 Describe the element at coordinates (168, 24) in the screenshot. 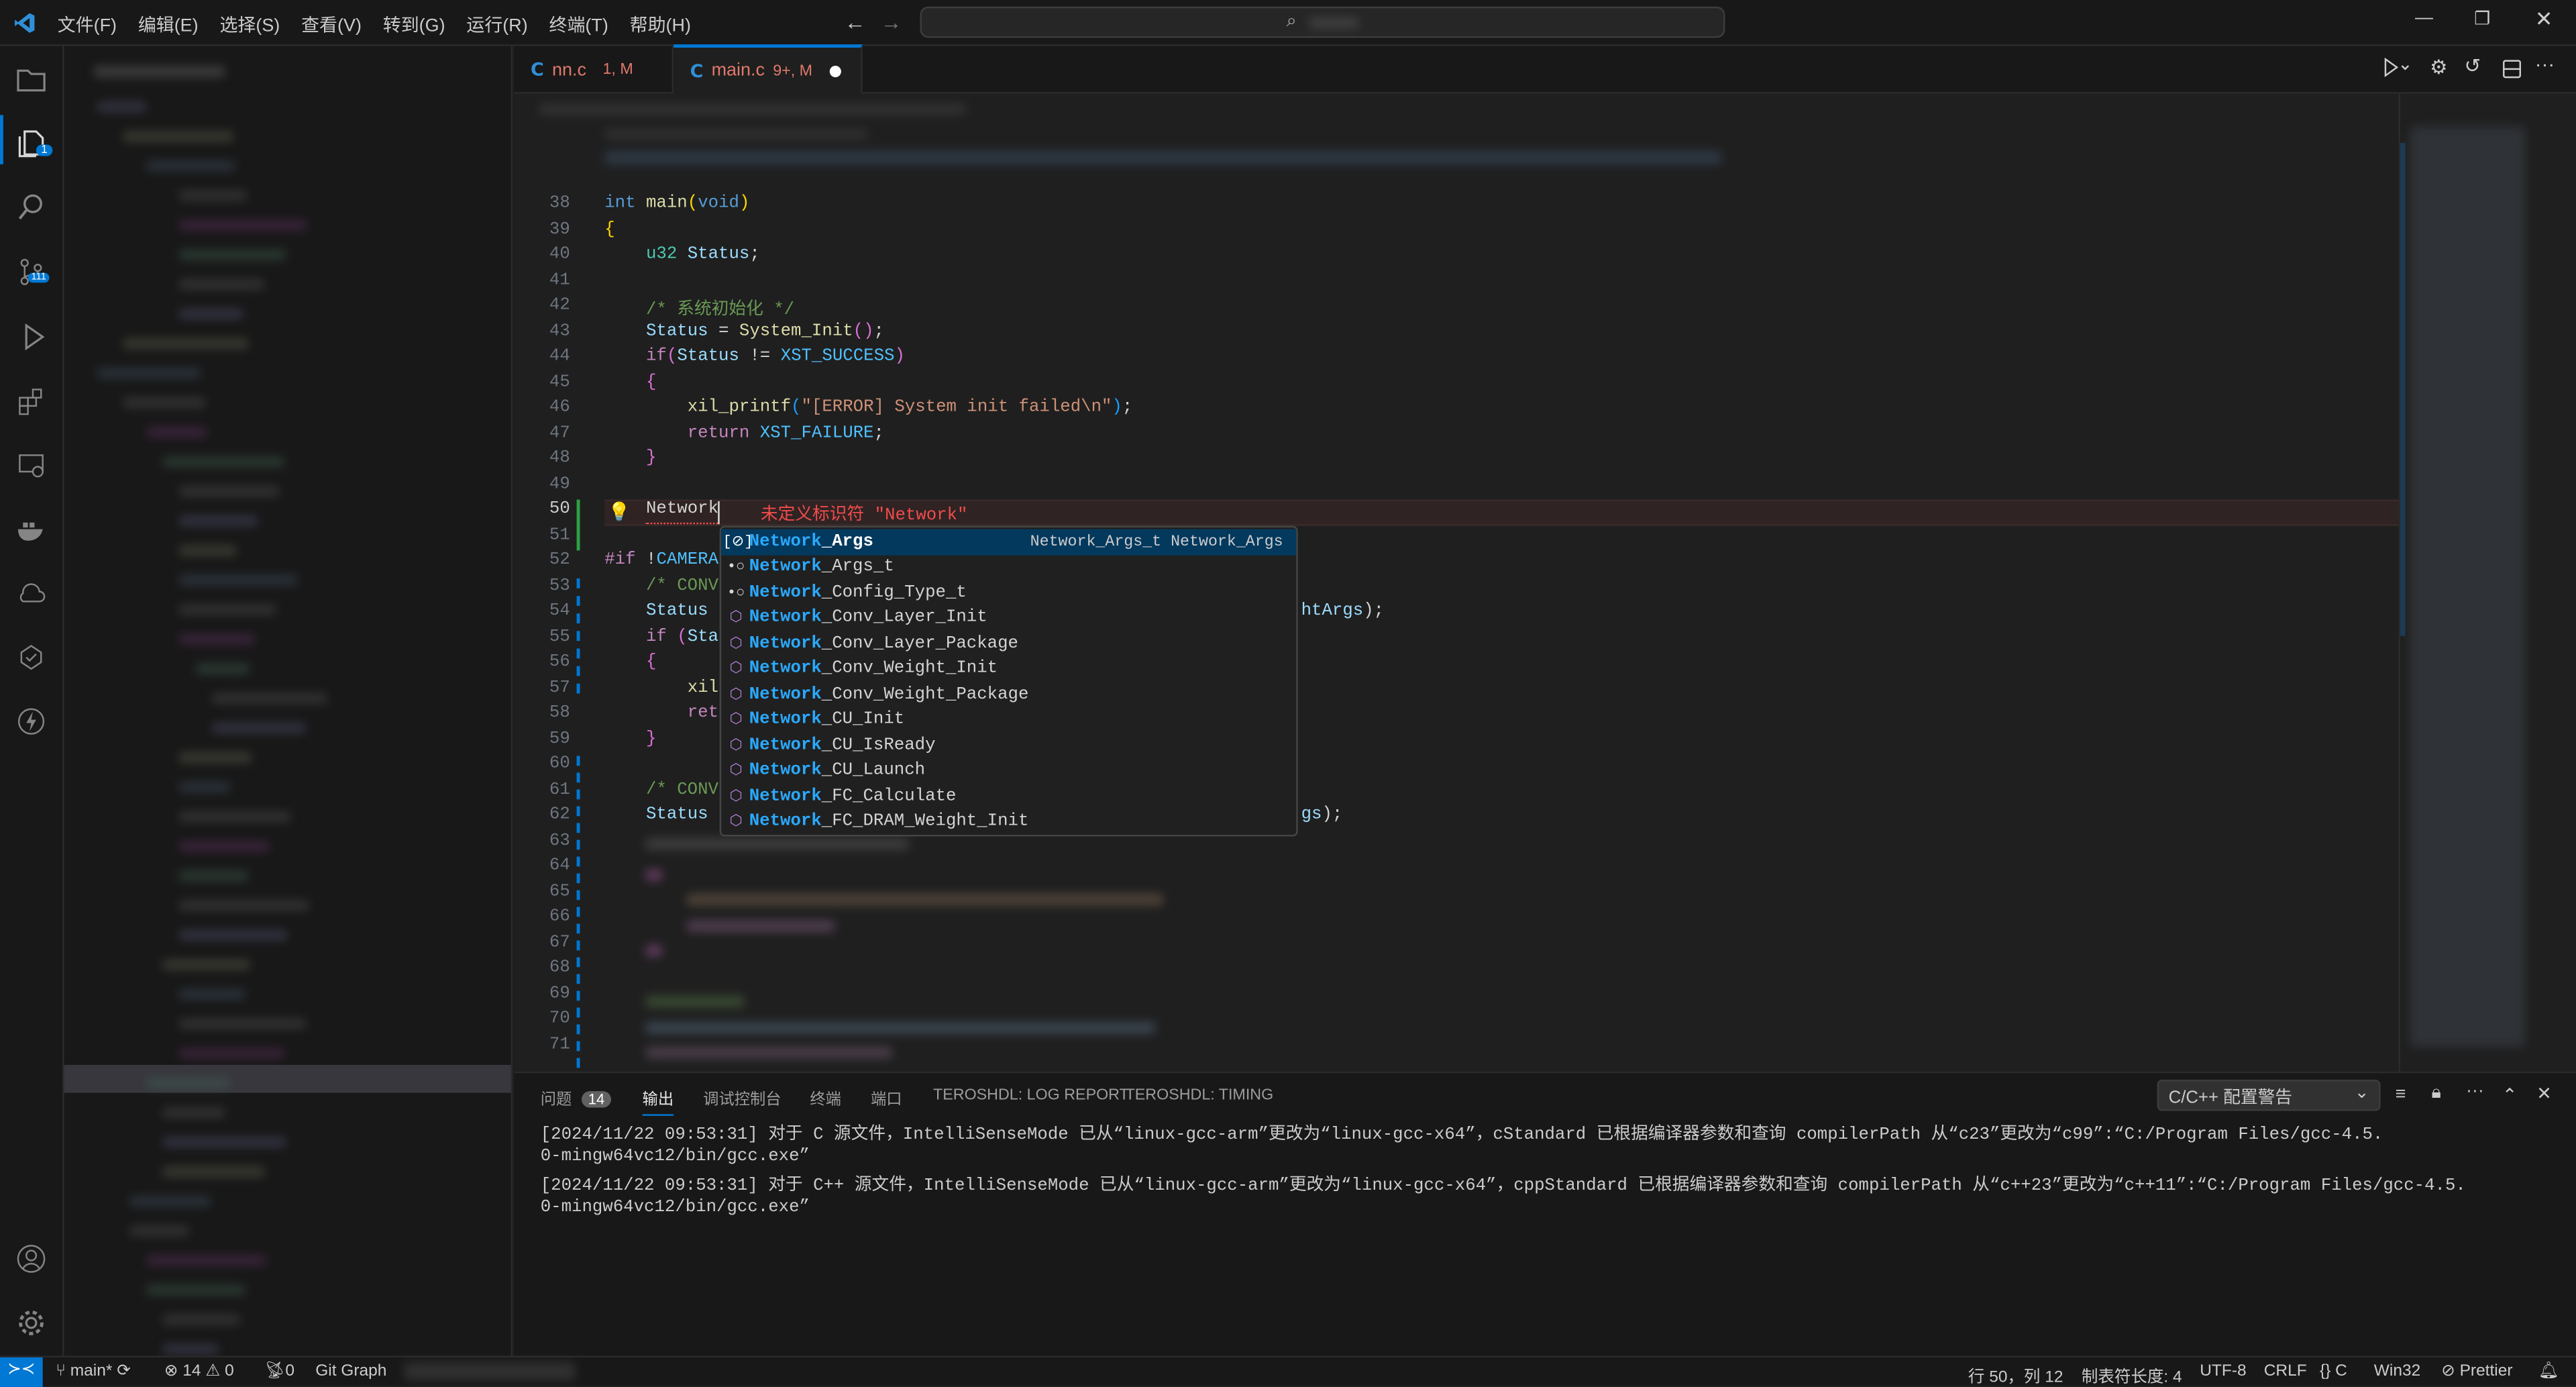

I see `menu-item: 编辑(E)` at that location.